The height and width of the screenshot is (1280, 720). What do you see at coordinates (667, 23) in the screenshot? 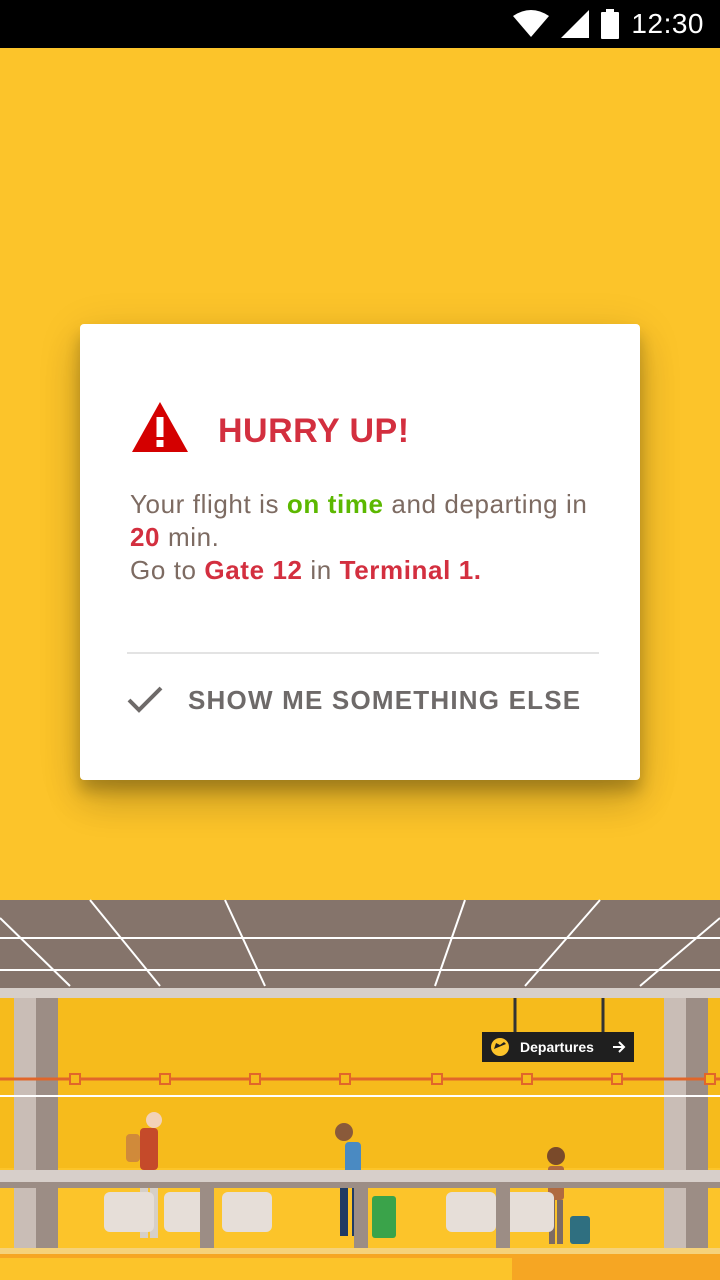
I see `status-time: 12:30` at bounding box center [667, 23].